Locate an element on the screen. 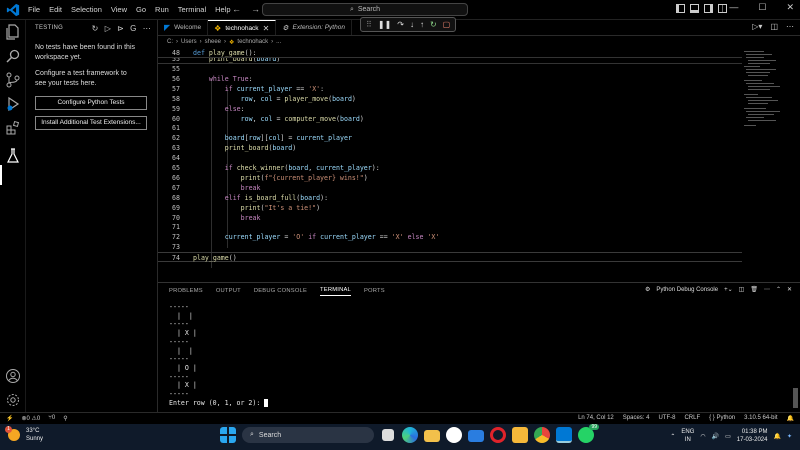  code-line: 71 is located at coordinates (450, 227).